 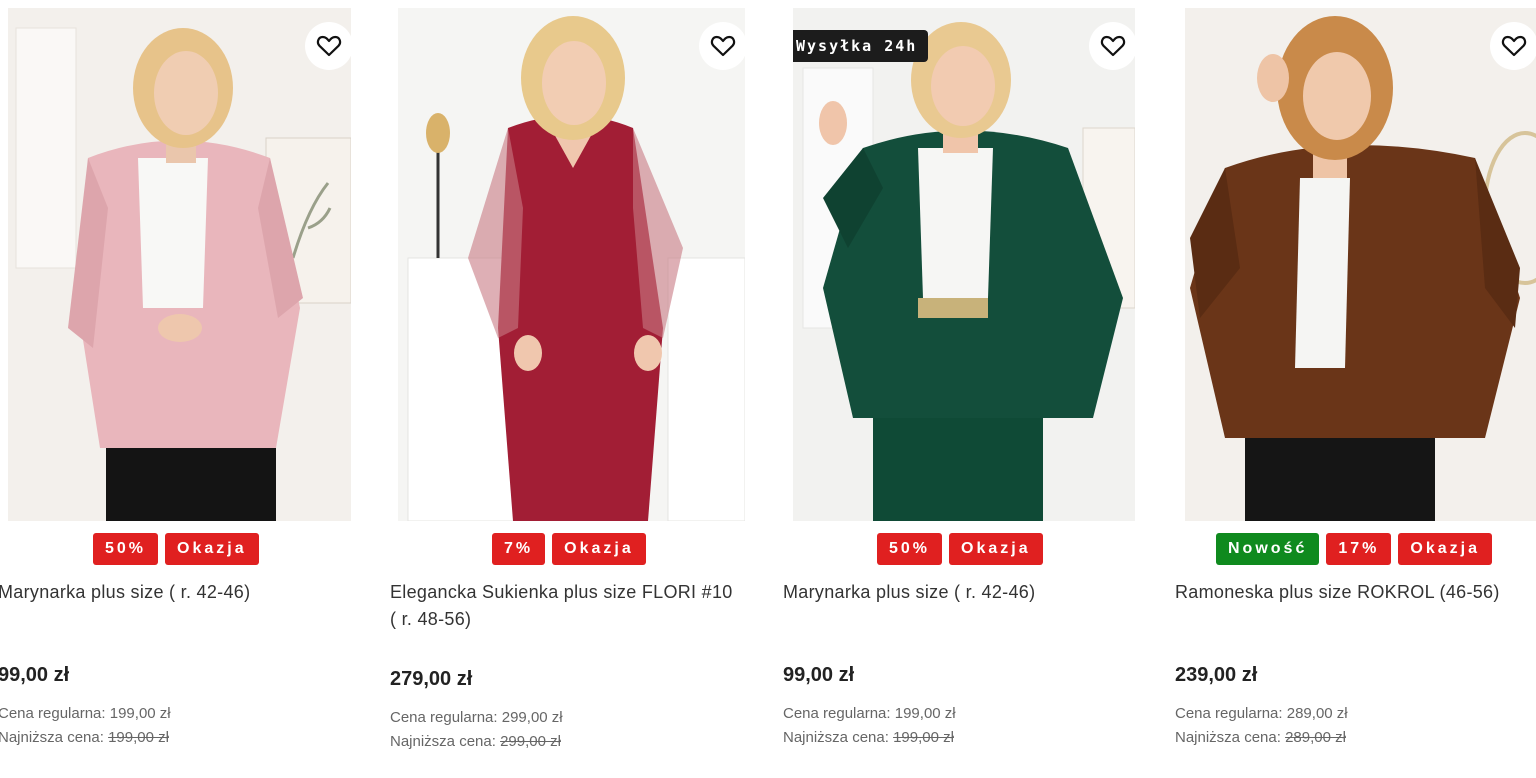 I want to click on discount-badge: 17%, so click(x=1359, y=549).